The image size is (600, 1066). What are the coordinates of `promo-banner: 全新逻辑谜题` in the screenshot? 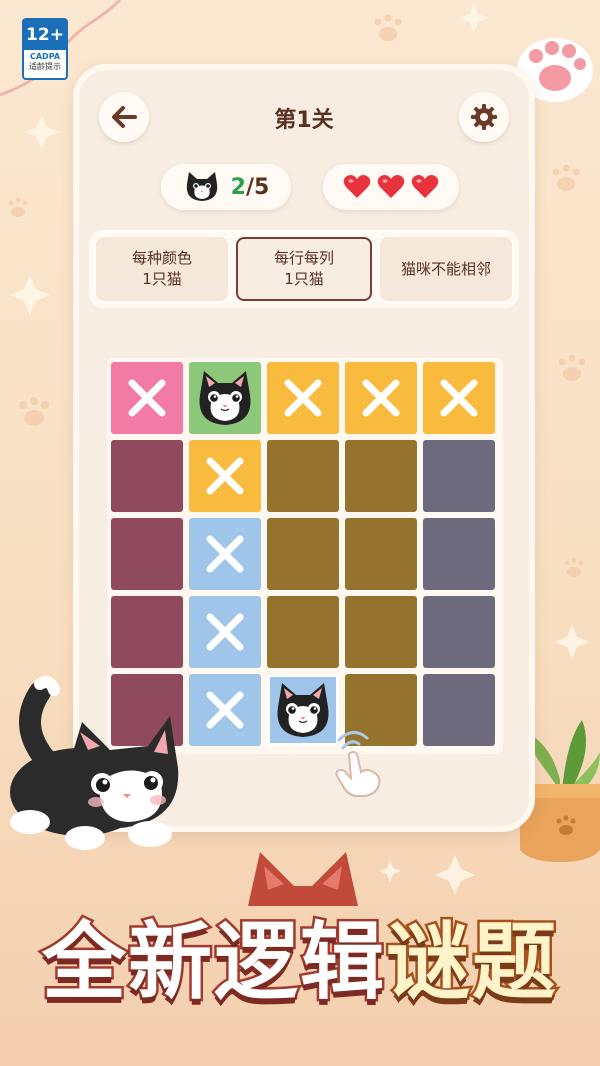 It's located at (300, 955).